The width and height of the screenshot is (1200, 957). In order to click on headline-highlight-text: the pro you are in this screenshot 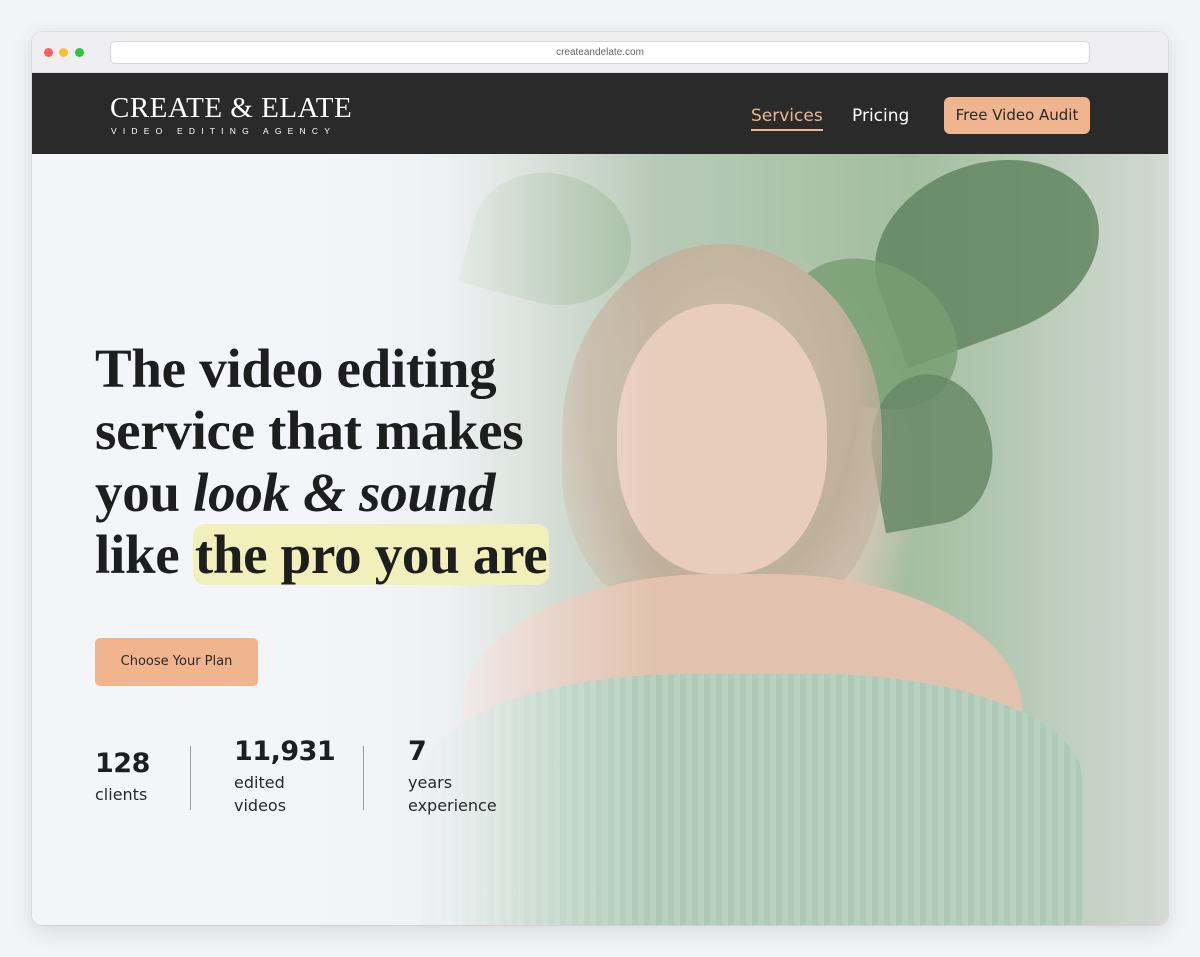, I will do `click(371, 554)`.